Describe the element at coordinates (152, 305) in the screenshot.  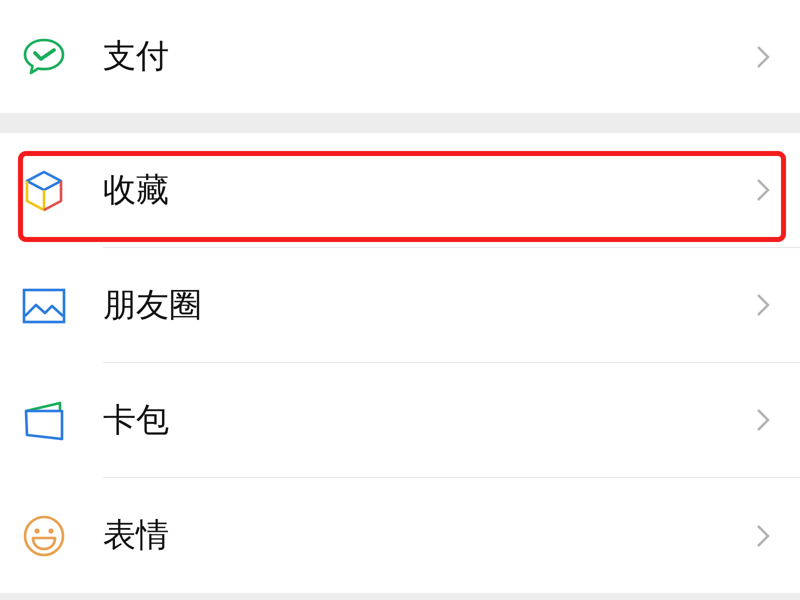
I see `menu-item-label: 朋友圈` at that location.